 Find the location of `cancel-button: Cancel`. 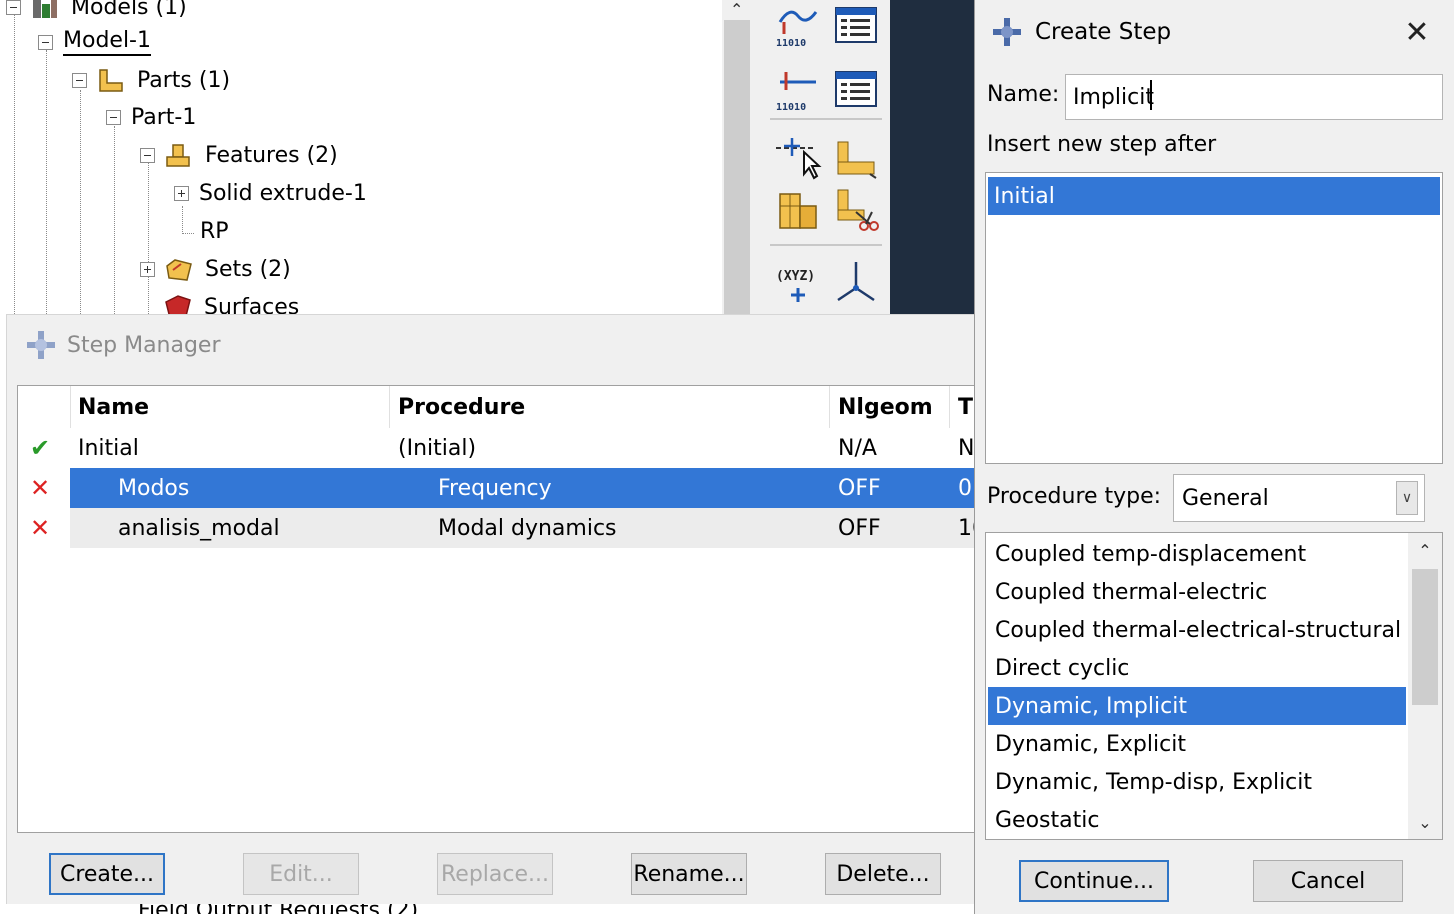

cancel-button: Cancel is located at coordinates (1328, 881).